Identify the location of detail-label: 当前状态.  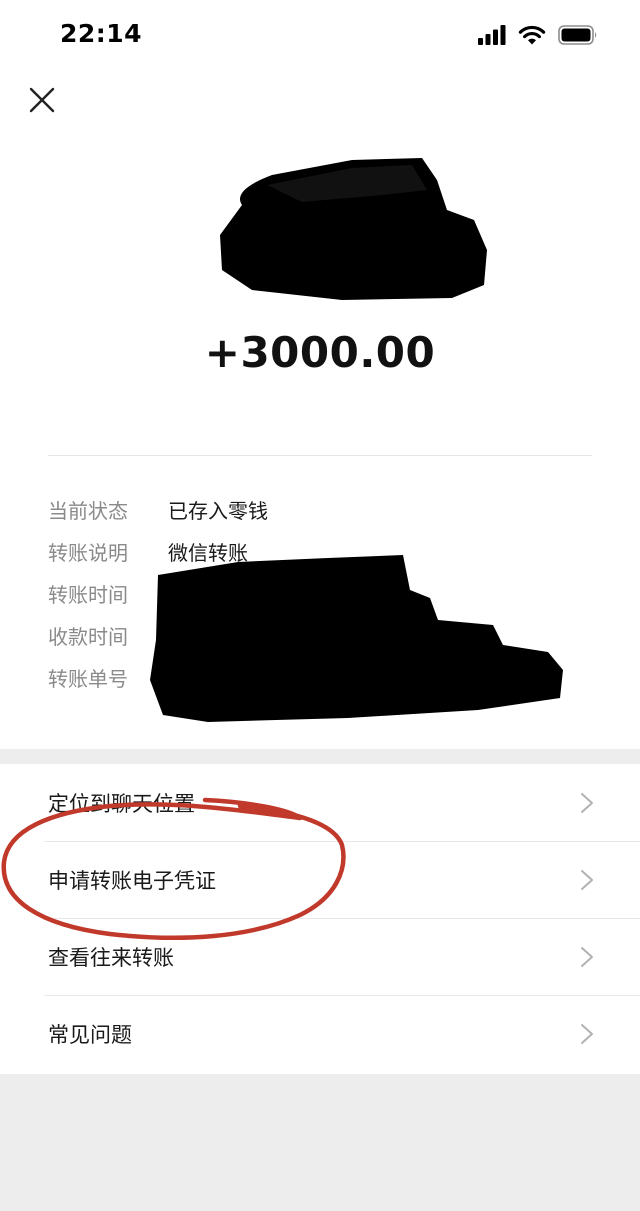
(88, 510).